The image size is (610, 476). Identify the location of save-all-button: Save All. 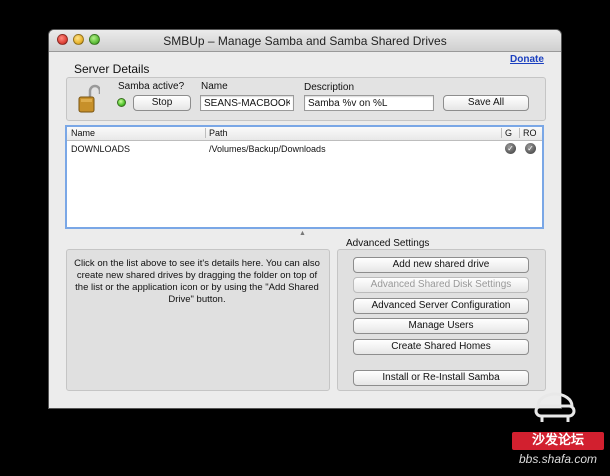
(486, 103).